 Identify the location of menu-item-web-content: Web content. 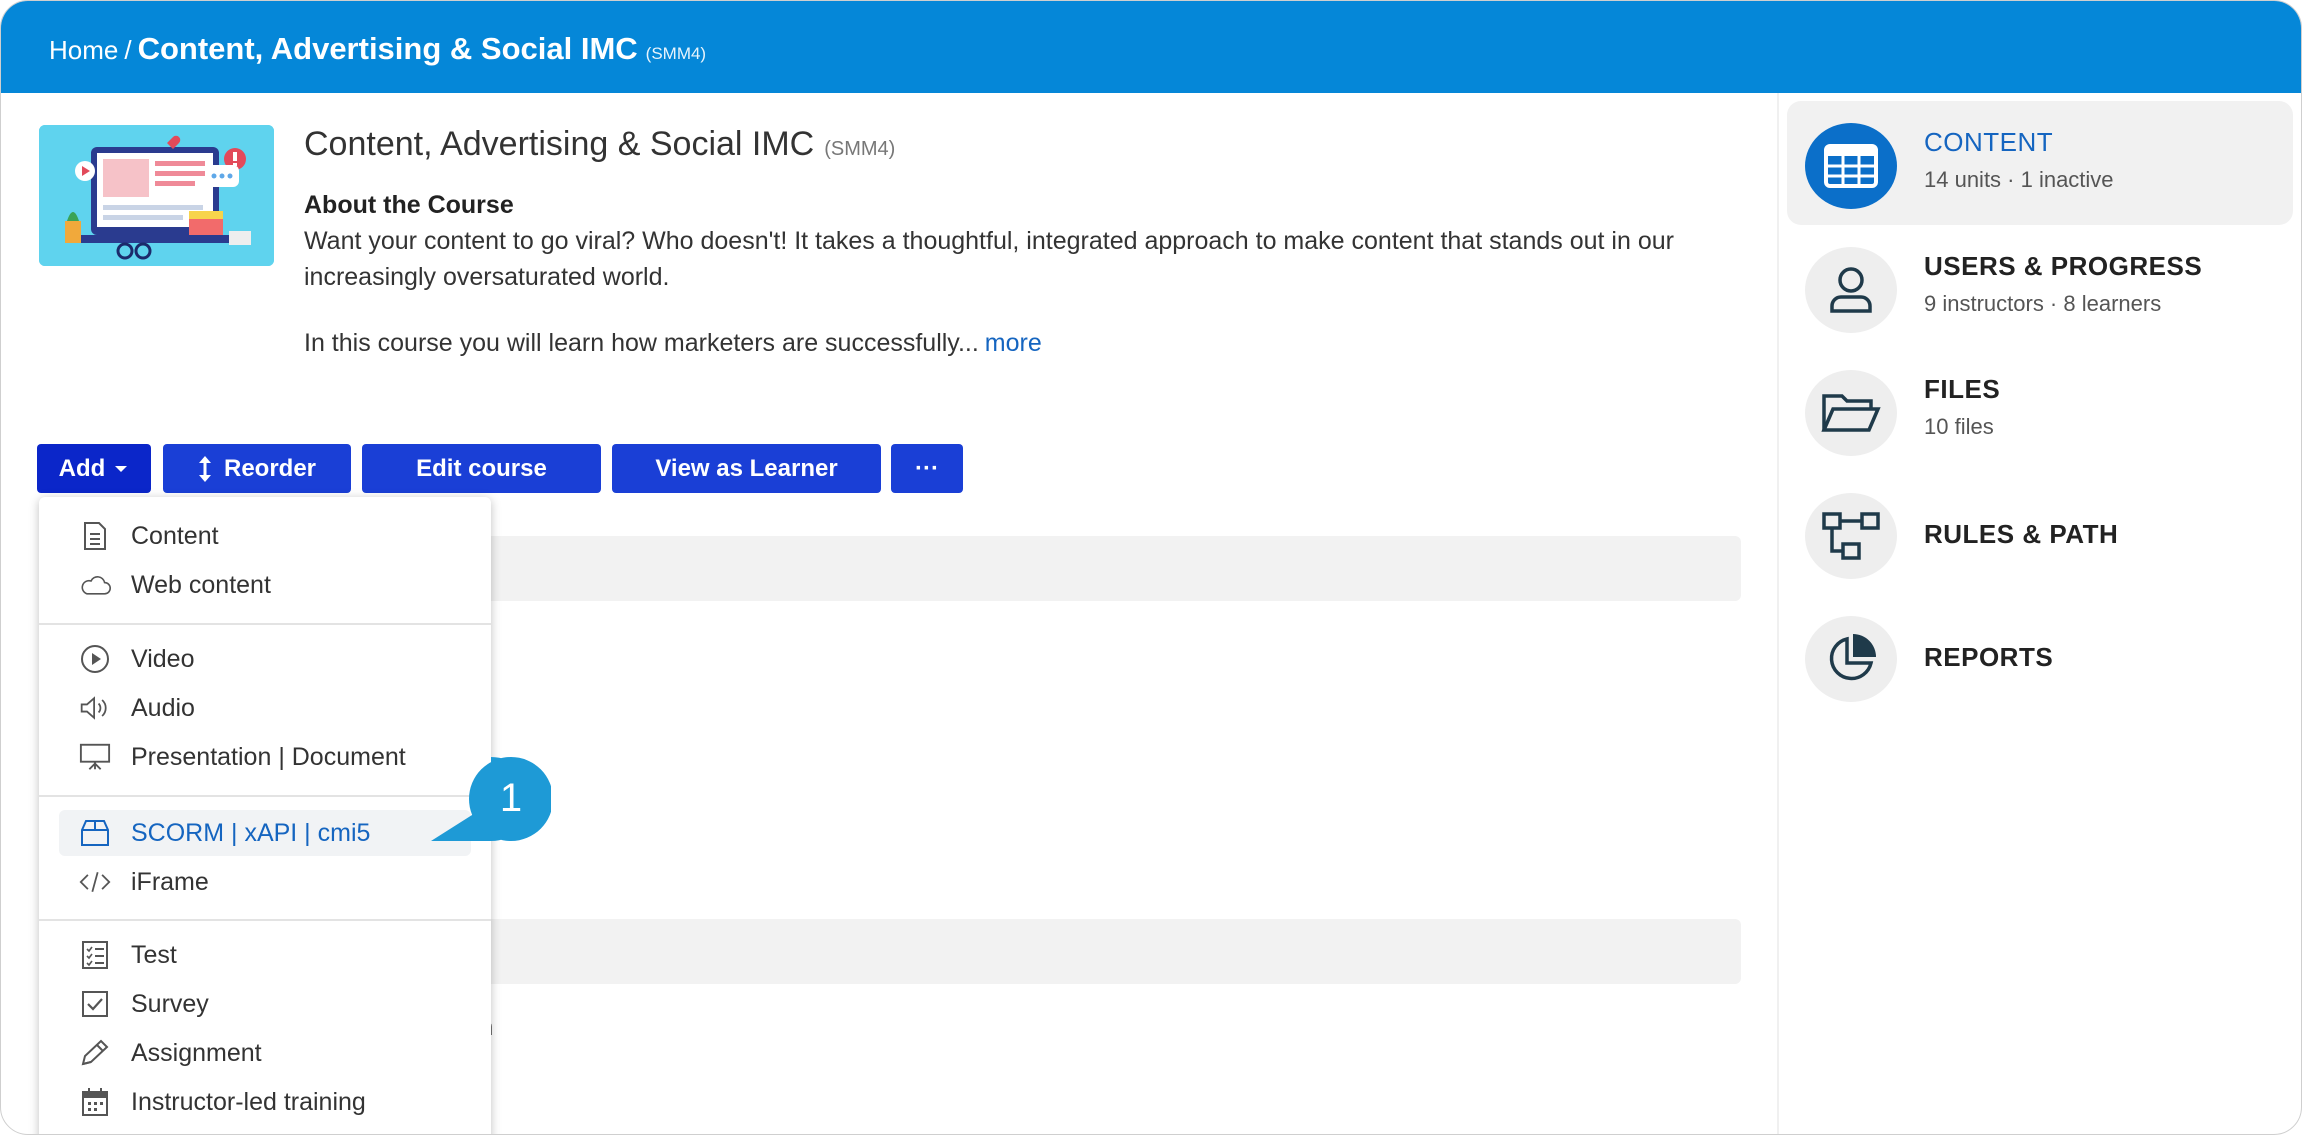
(265, 585).